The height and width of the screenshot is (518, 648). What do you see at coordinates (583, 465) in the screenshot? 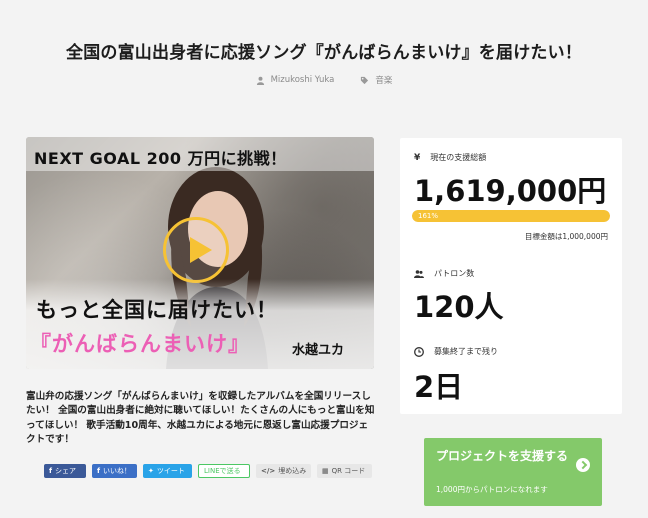
I see `chevron-right-icon` at bounding box center [583, 465].